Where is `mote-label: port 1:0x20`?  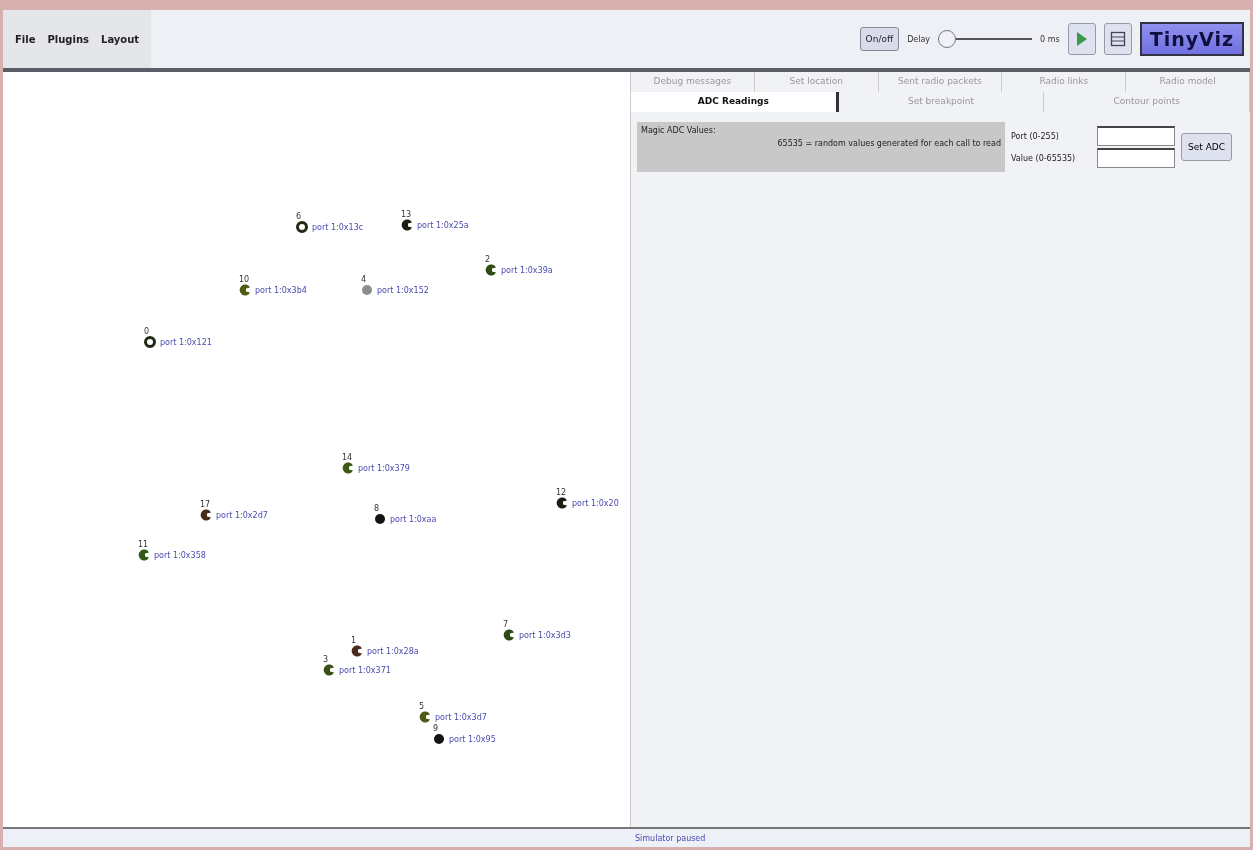
mote-label: port 1:0x20 is located at coordinates (595, 503).